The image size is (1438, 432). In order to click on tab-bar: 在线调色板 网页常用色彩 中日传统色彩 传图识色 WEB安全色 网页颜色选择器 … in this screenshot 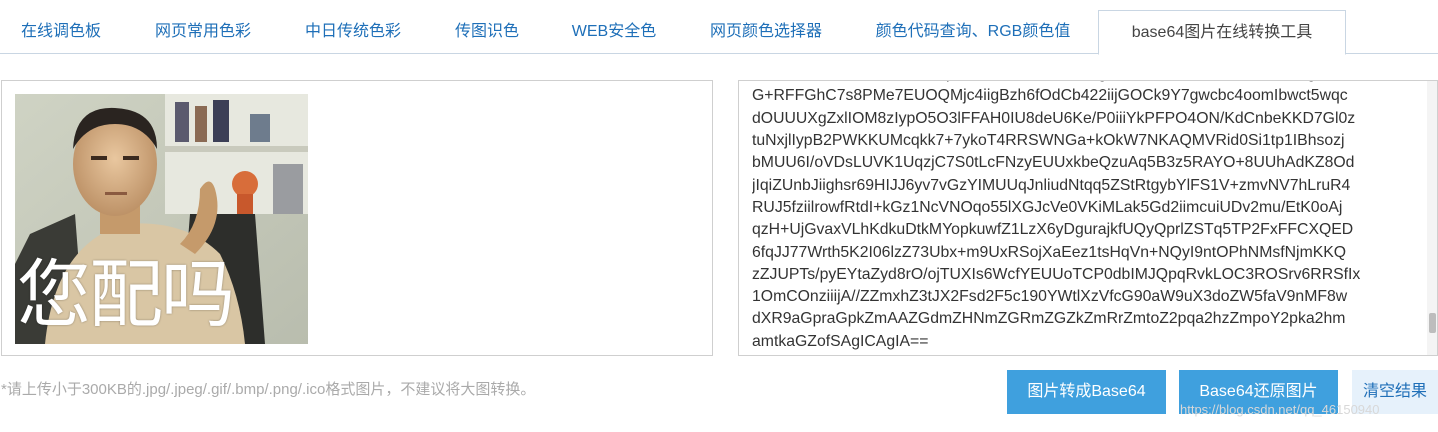, I will do `click(719, 27)`.